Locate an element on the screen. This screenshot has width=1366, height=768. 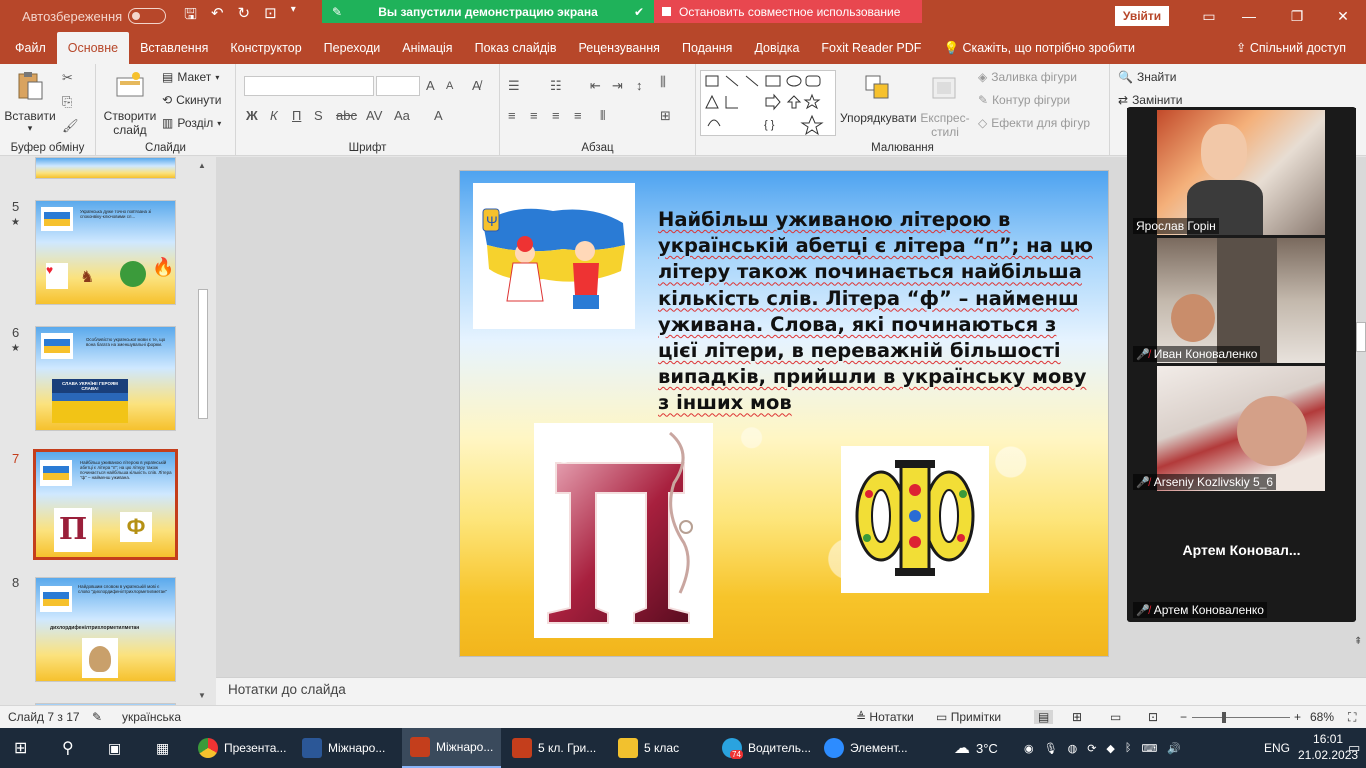
zoom-level: 68% is located at coordinates (1322, 717).